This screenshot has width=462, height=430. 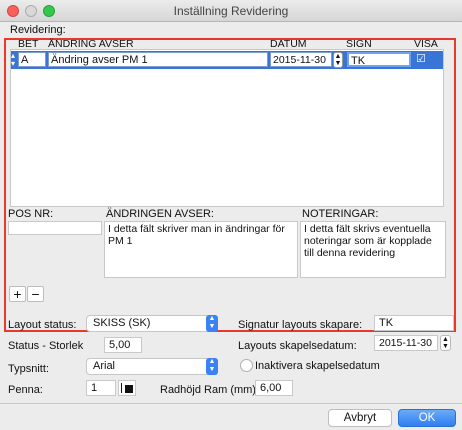 What do you see at coordinates (101, 388) in the screenshot?
I see `penna-field: 1` at bounding box center [101, 388].